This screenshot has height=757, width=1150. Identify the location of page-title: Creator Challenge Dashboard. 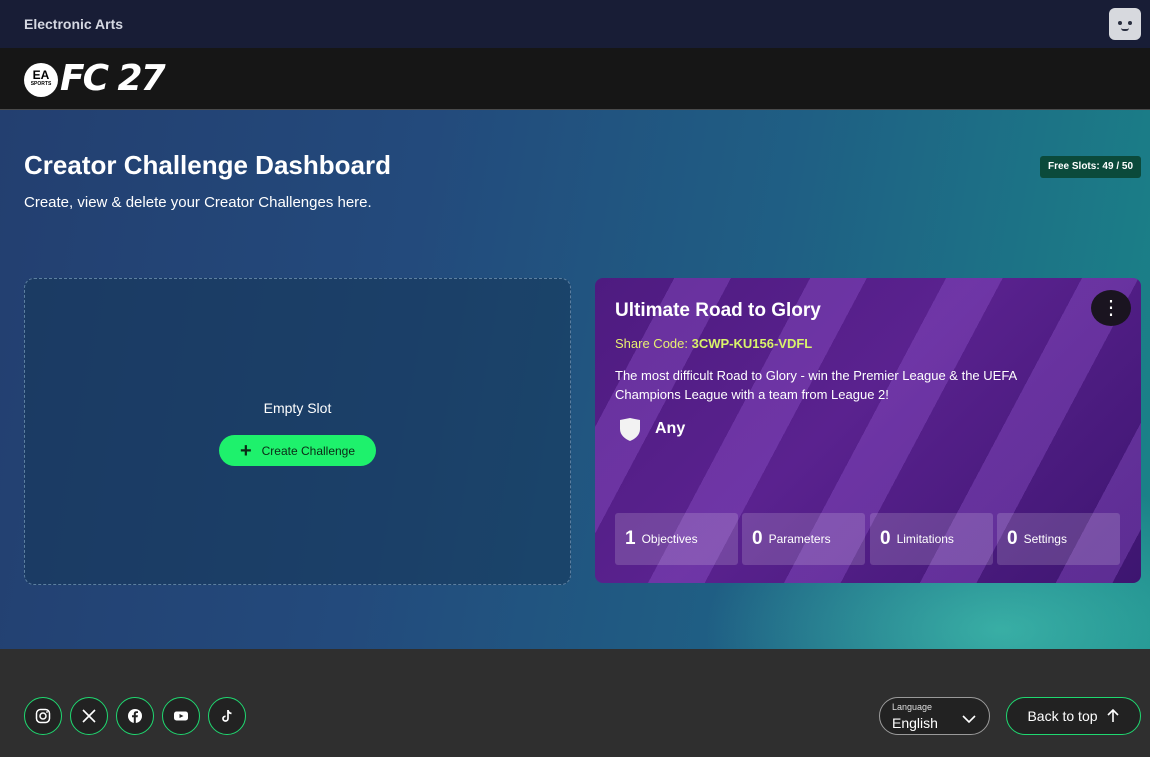
(207, 165).